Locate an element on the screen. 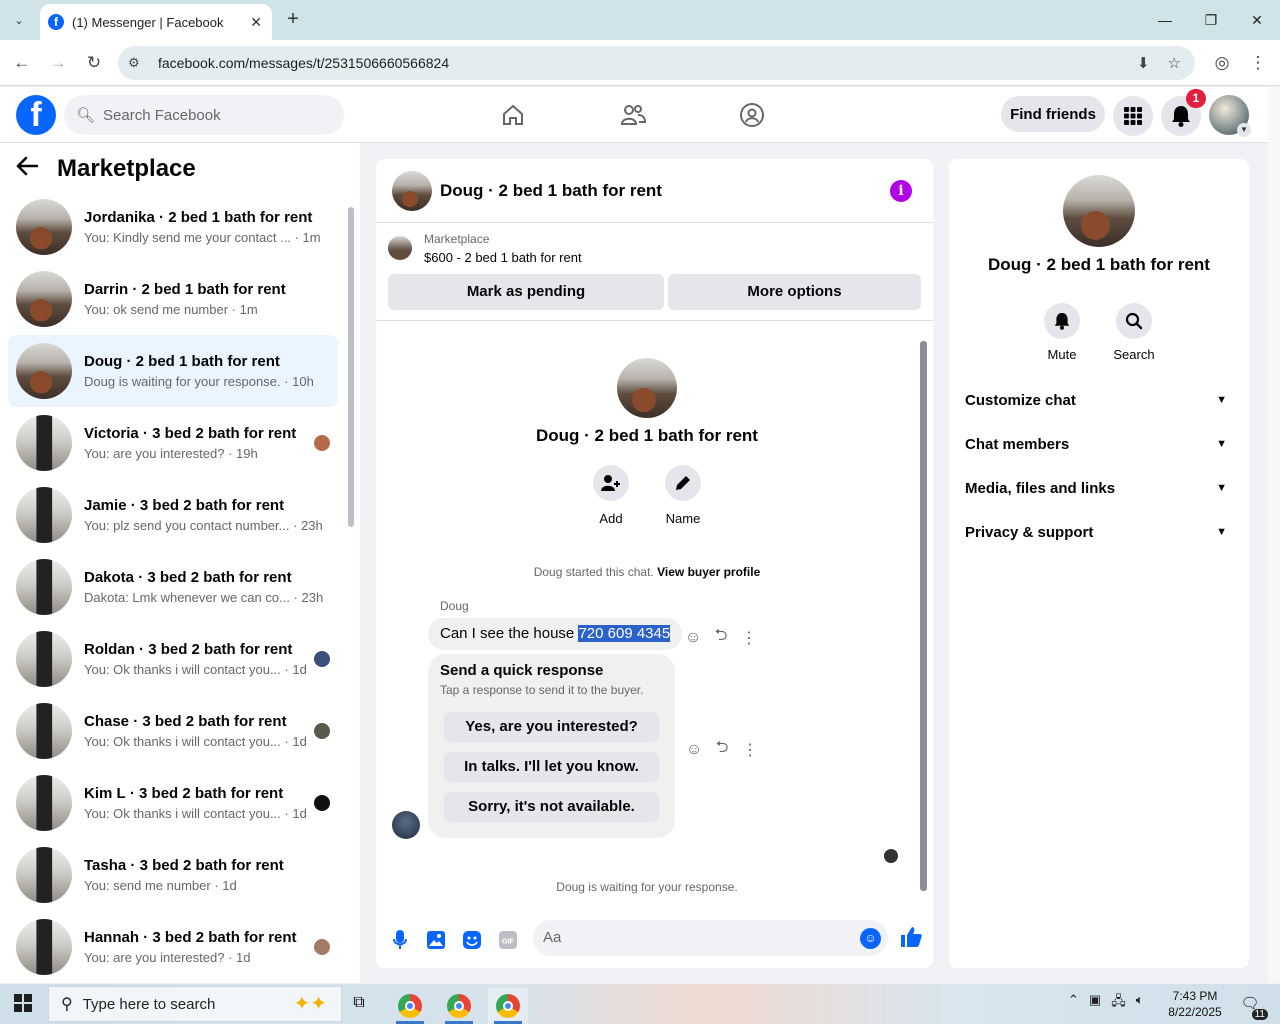 Image resolution: width=1280 pixels, height=1024 pixels. info-icon: i is located at coordinates (901, 191).